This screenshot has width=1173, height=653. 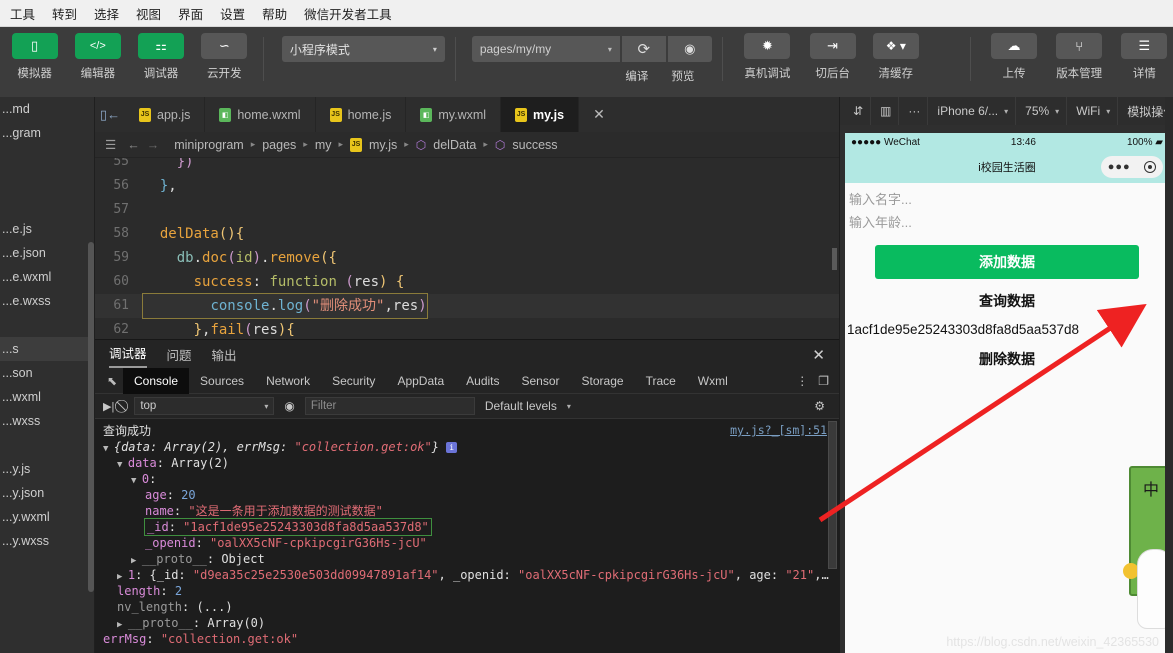 What do you see at coordinates (802, 381) in the screenshot?
I see `more-icon: ⋮` at bounding box center [802, 381].